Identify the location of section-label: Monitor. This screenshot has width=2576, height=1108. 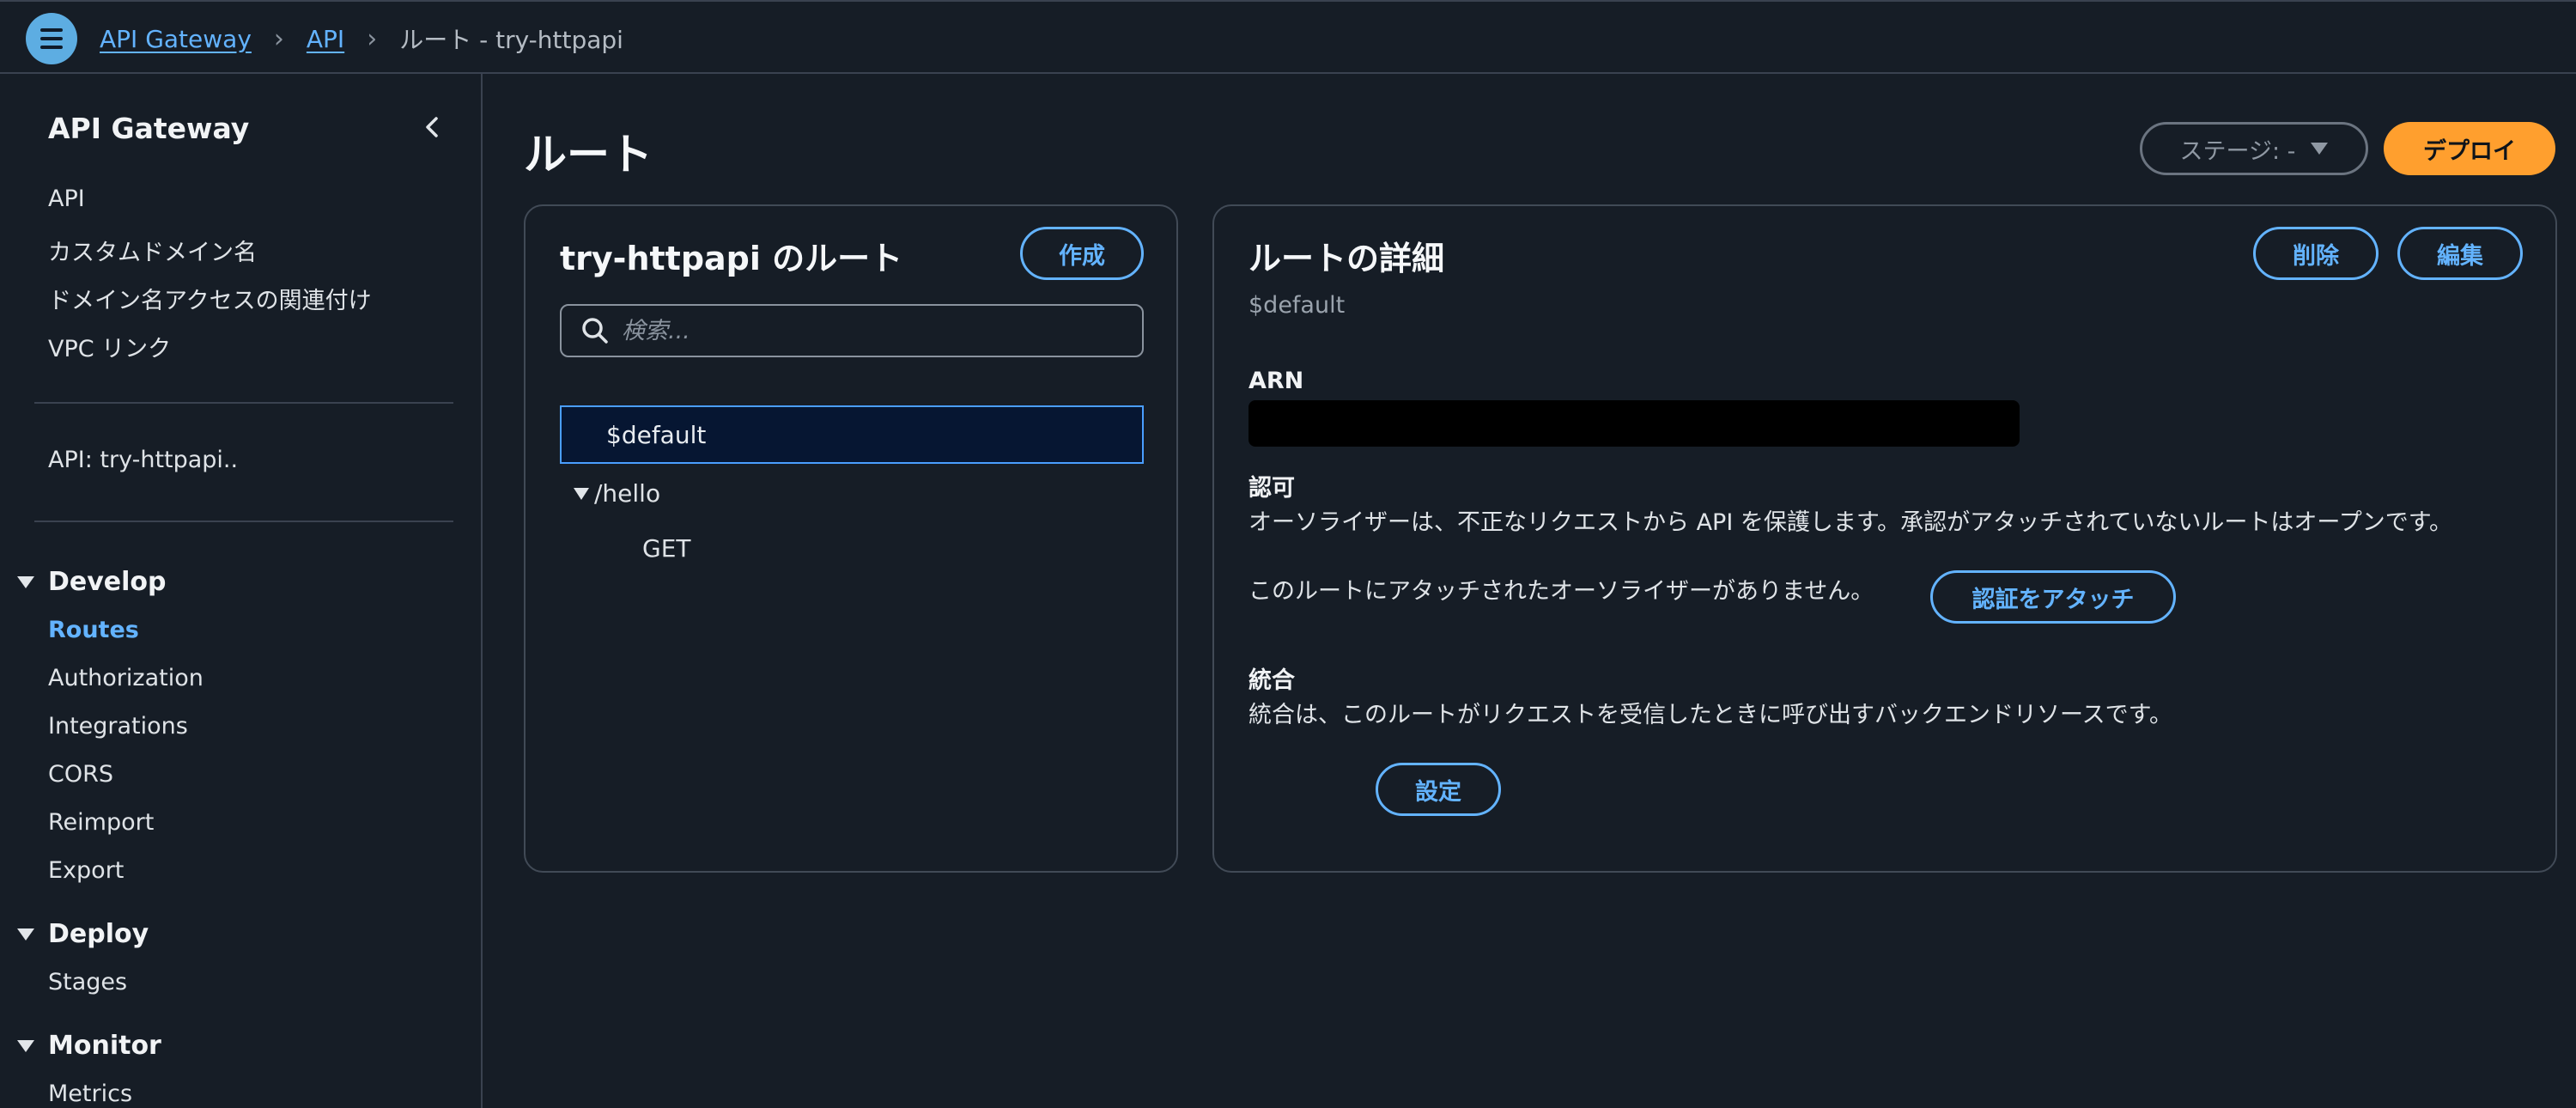
(104, 1046).